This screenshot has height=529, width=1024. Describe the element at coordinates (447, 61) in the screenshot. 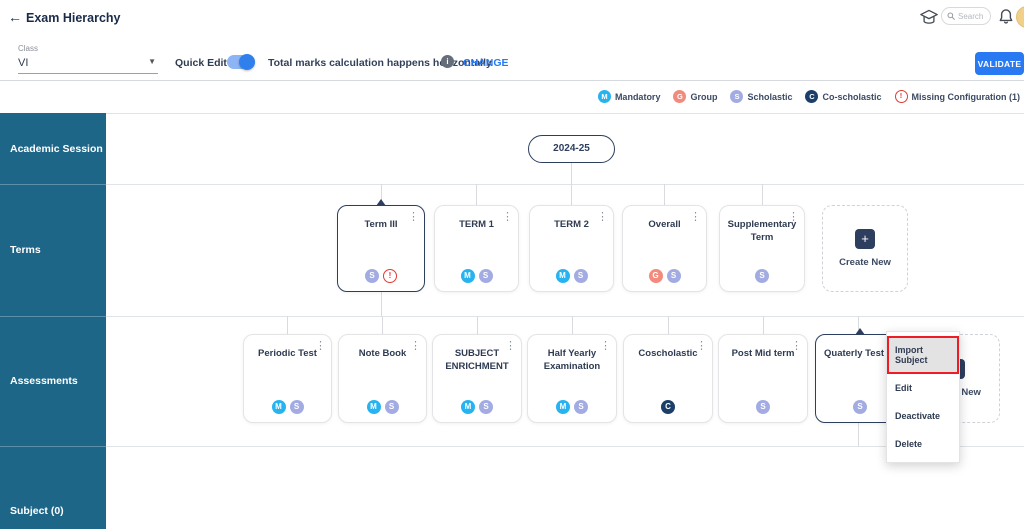

I see `info-icon` at that location.